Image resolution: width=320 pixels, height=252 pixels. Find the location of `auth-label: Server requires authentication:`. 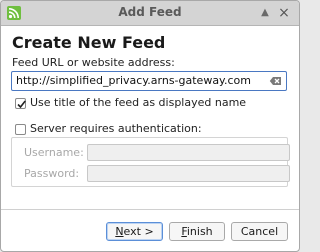

auth-label: Server requires authentication: is located at coordinates (116, 128).